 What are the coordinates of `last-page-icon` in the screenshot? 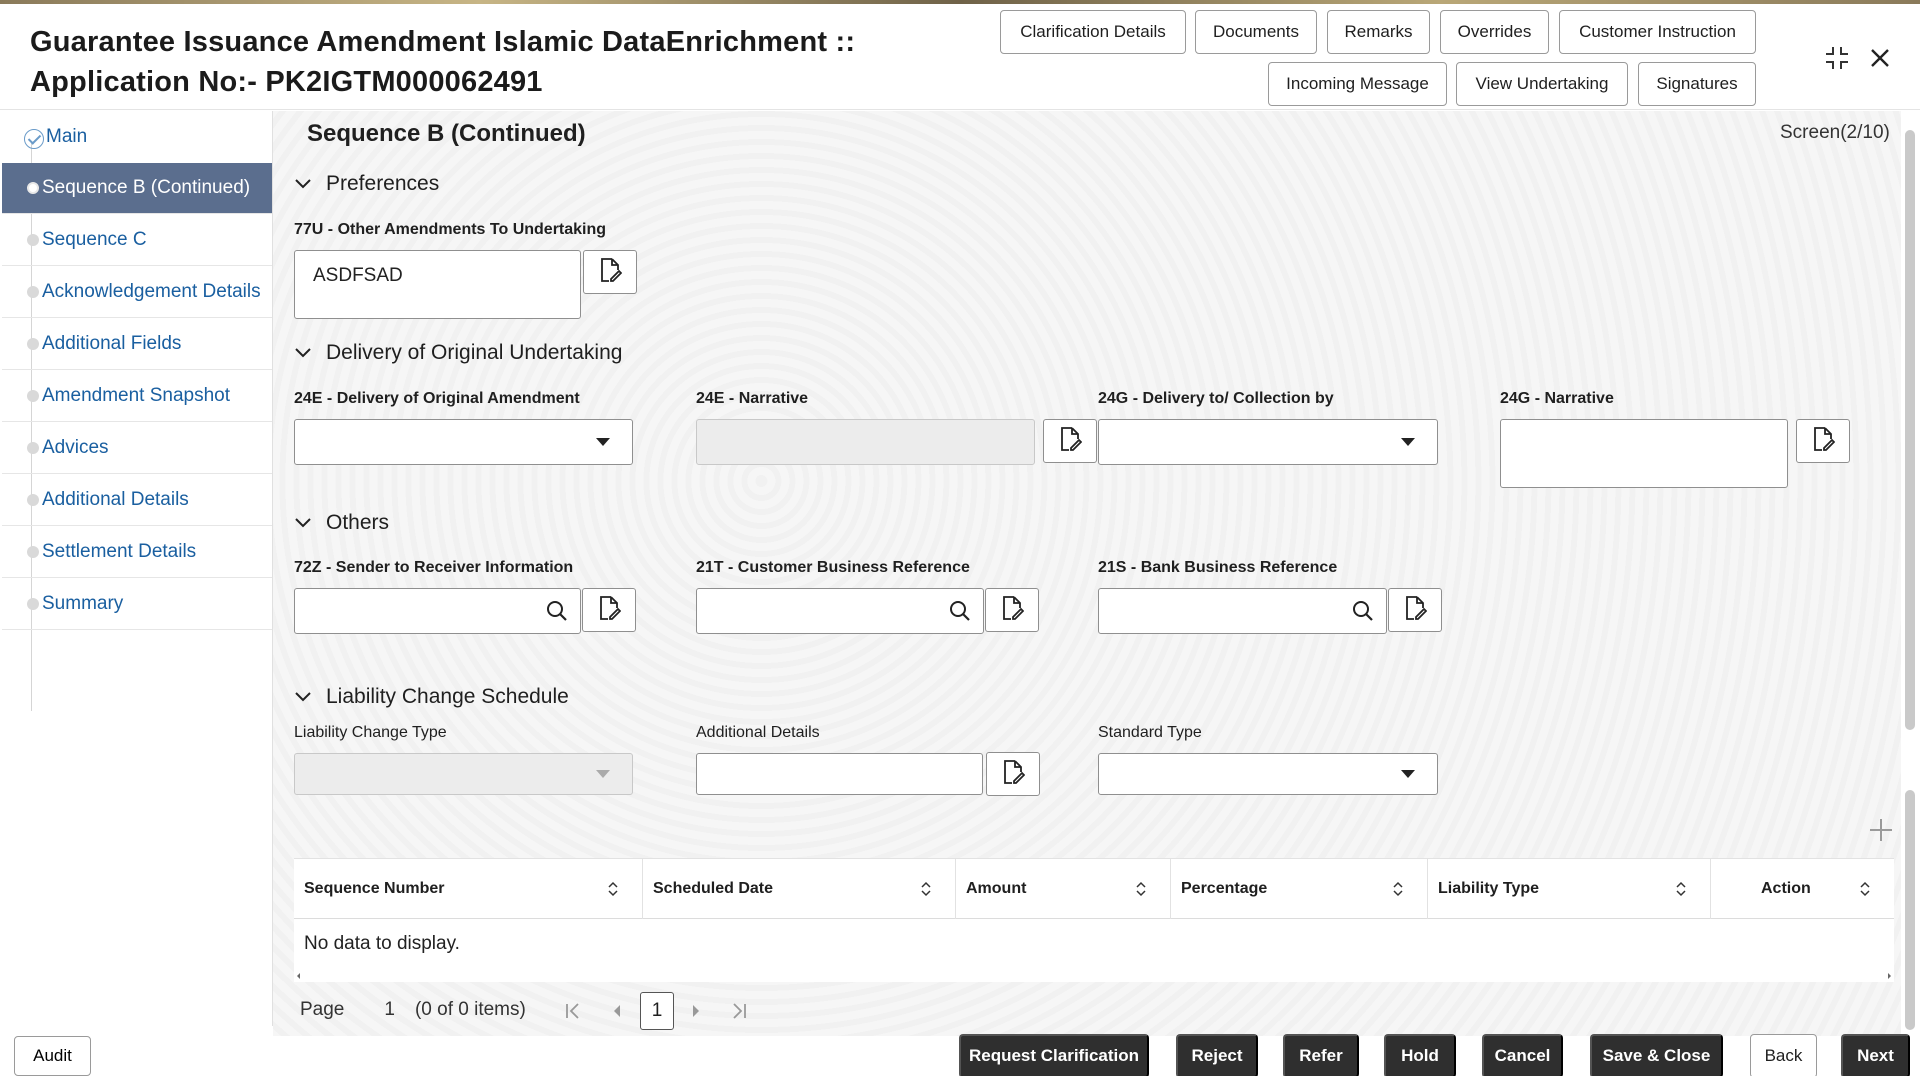 It's located at (739, 1011).